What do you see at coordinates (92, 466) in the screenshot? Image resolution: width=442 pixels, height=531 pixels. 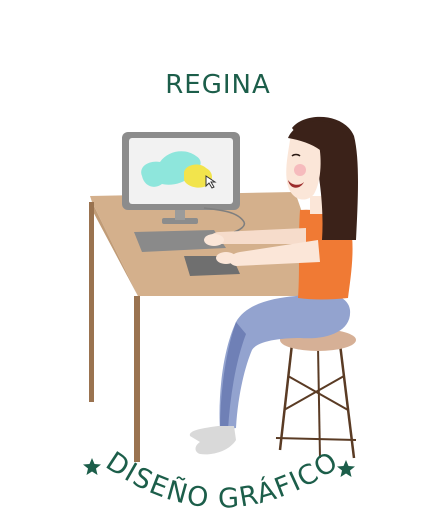 I see `star-icon` at bounding box center [92, 466].